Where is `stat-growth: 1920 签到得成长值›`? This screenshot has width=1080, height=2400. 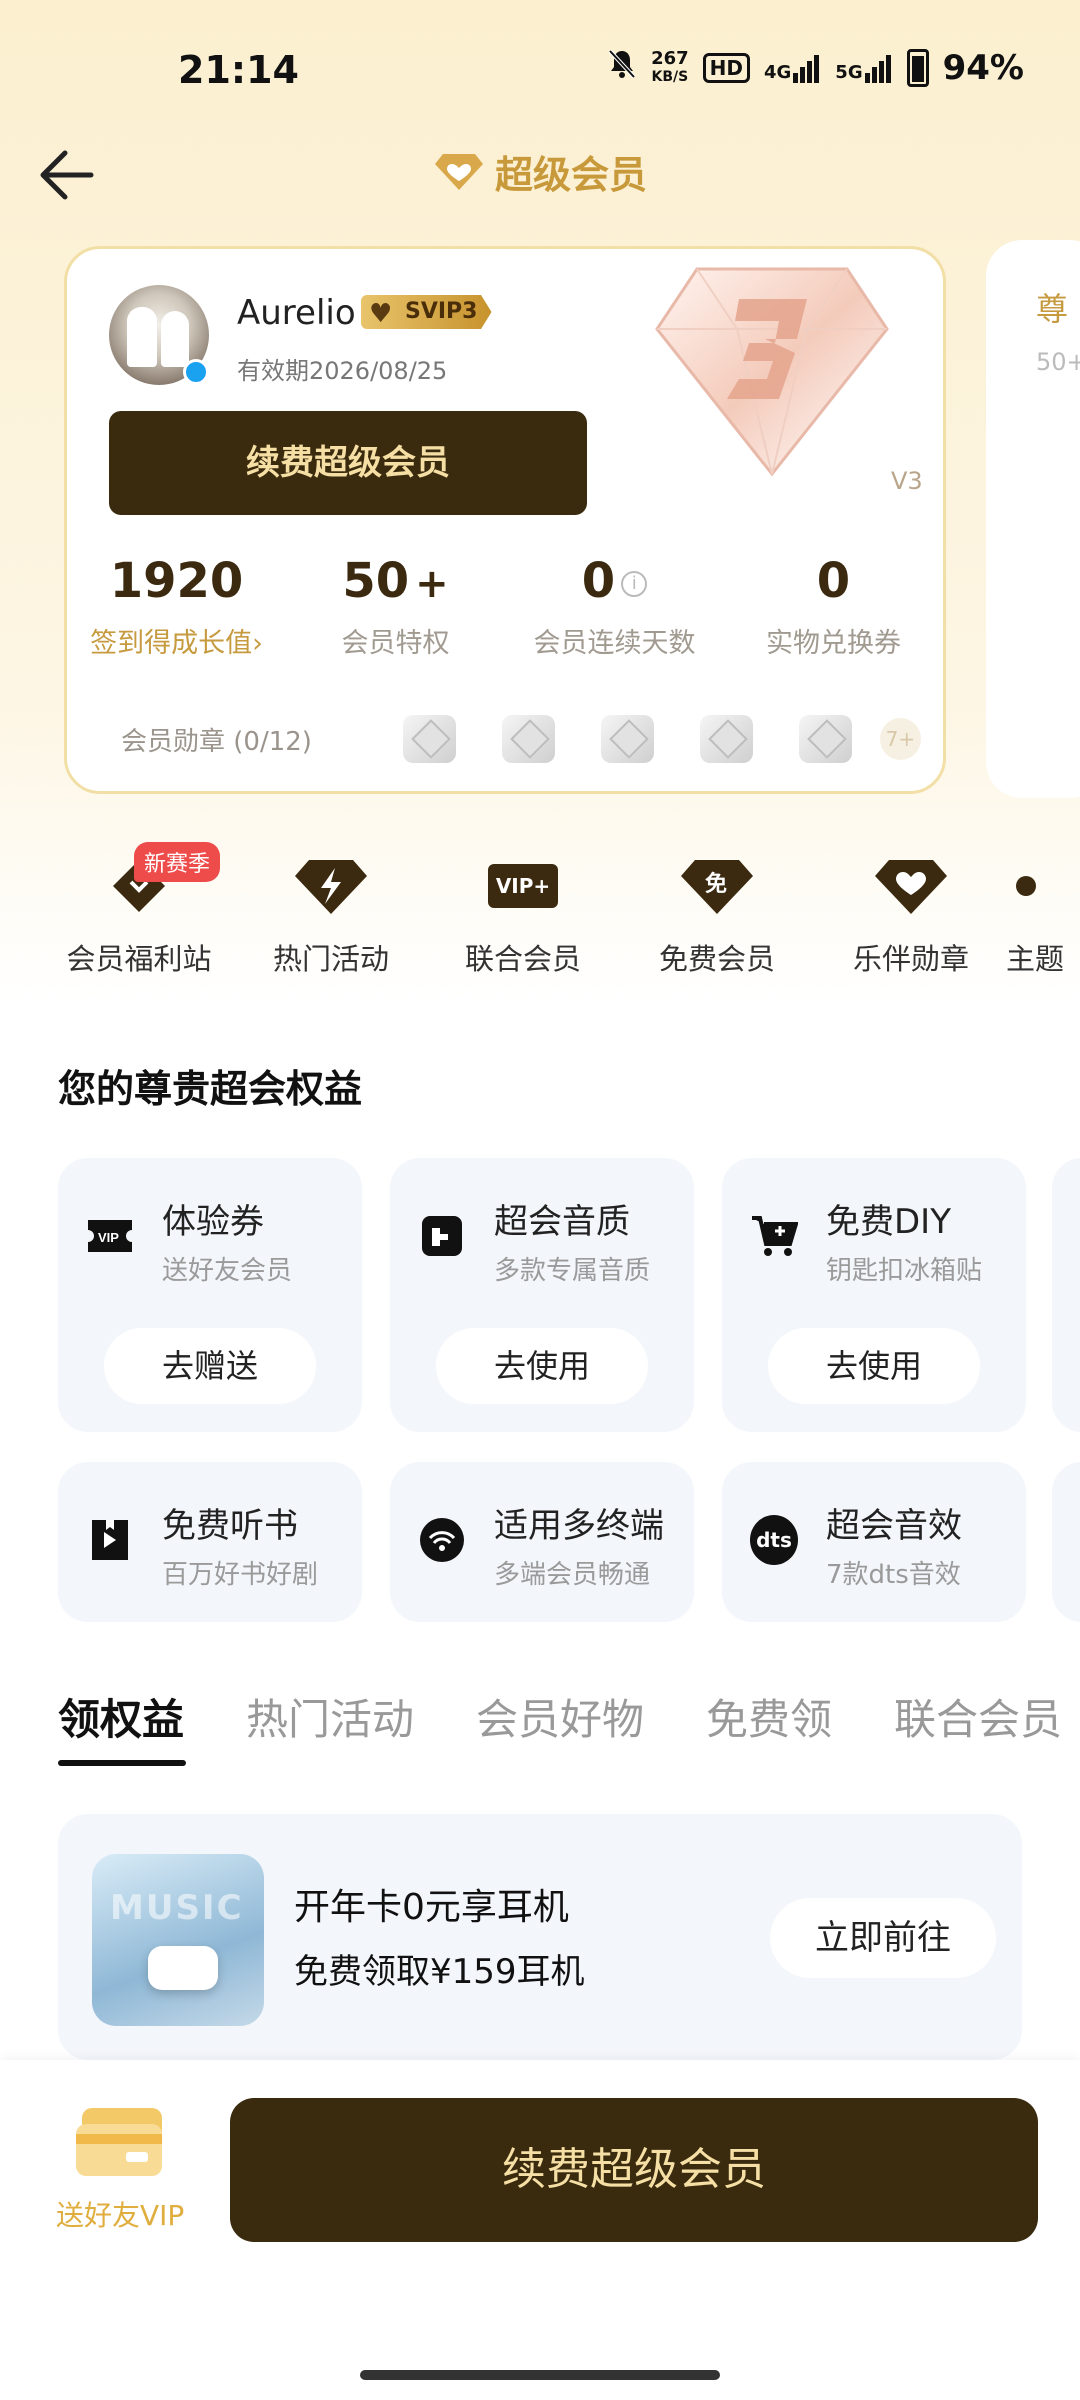 stat-growth: 1920 签到得成长值› is located at coordinates (176, 604).